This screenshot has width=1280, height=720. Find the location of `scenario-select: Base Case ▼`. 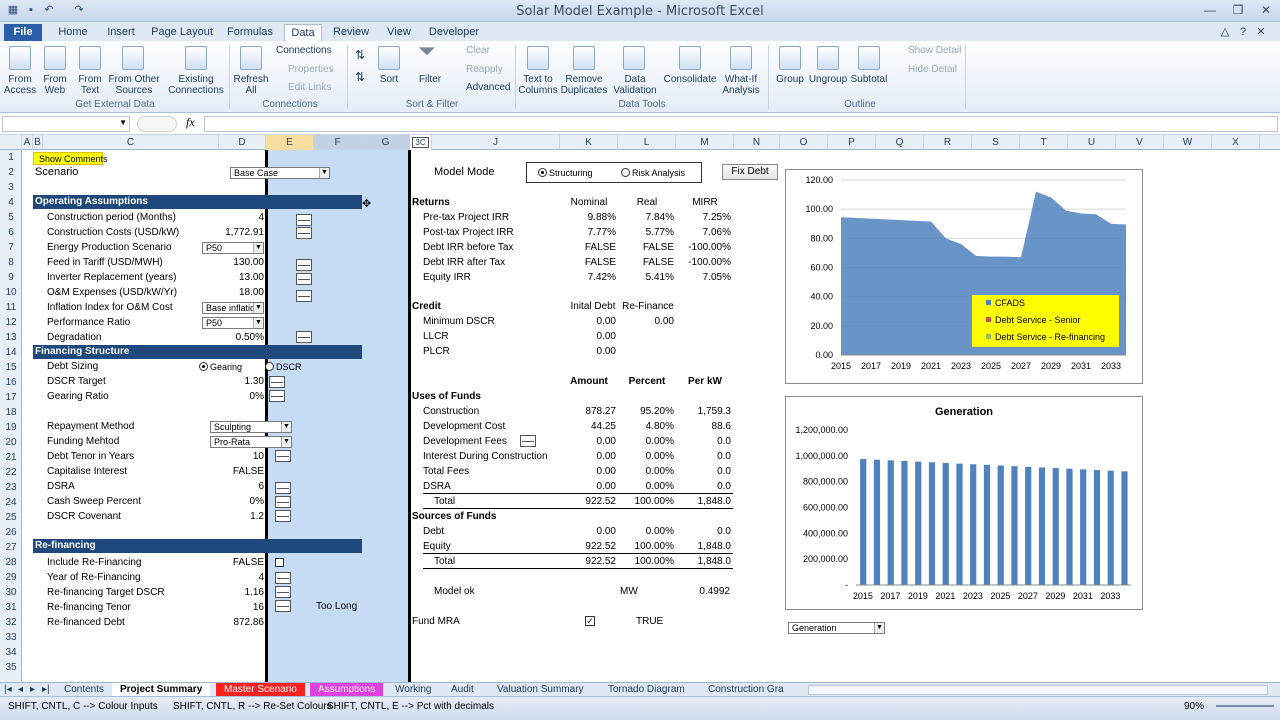

scenario-select: Base Case ▼ is located at coordinates (280, 173).